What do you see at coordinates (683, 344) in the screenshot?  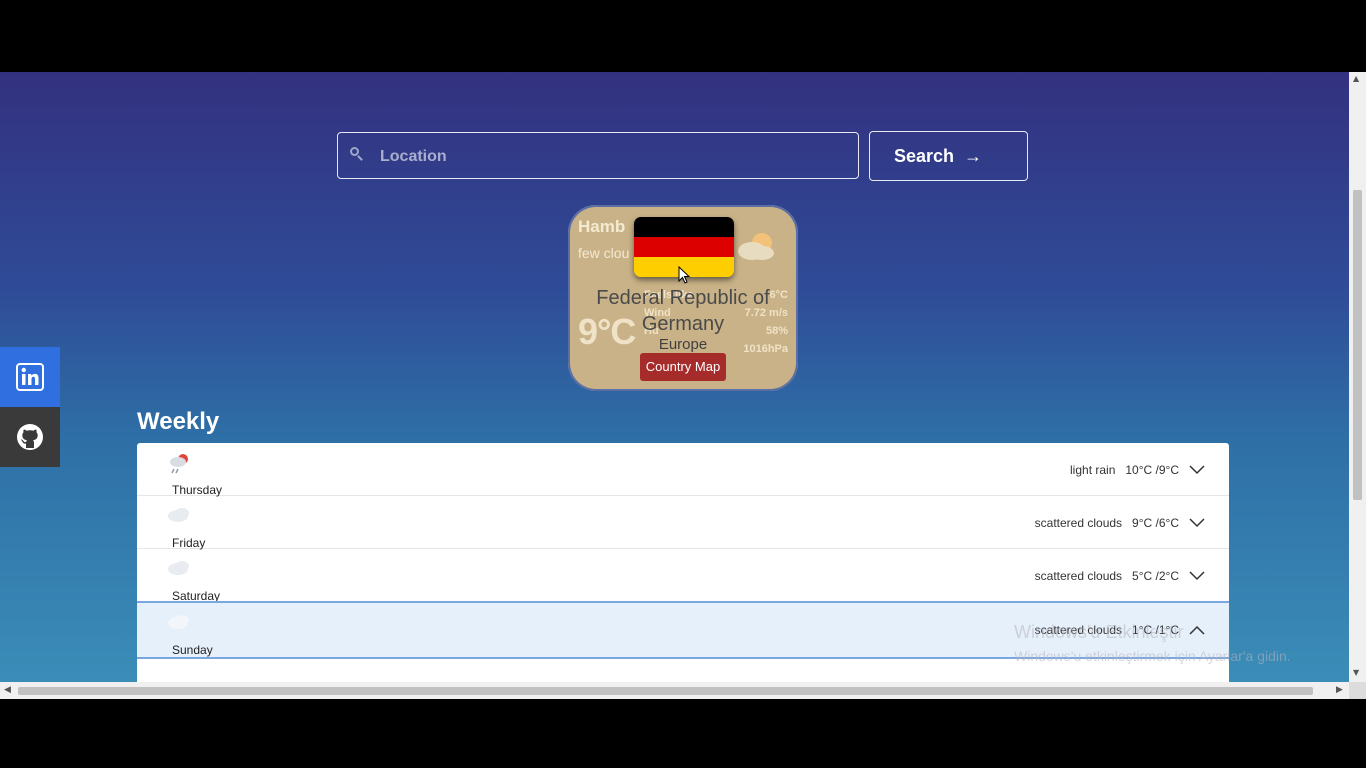 I see `country-region: Europe` at bounding box center [683, 344].